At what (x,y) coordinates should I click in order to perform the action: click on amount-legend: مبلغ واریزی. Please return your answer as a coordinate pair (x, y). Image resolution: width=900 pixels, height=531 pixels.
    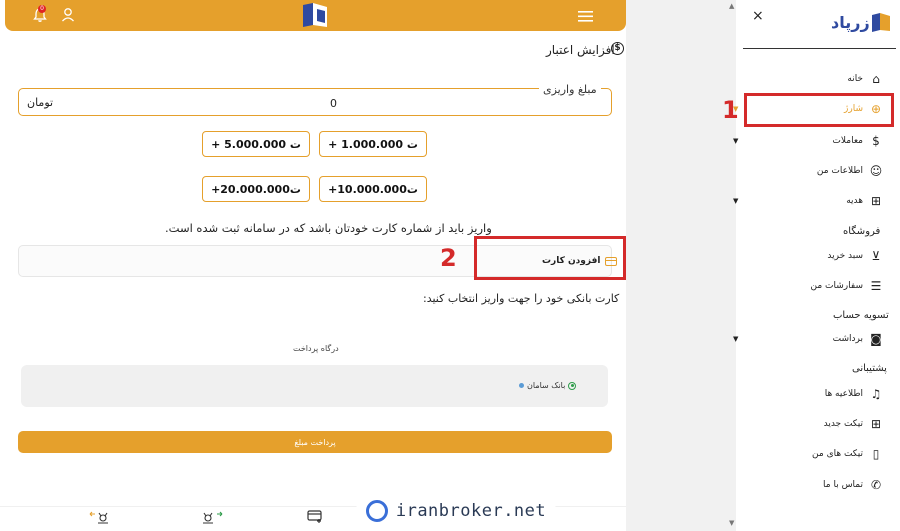
    Looking at the image, I should click on (570, 89).